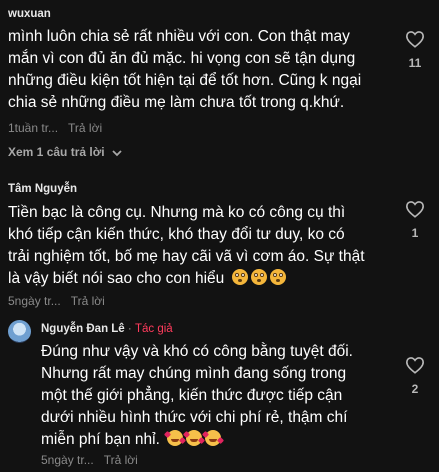  What do you see at coordinates (100, 439) in the screenshot?
I see `comment-line-text: miễn phí bạn nhỉ.` at bounding box center [100, 439].